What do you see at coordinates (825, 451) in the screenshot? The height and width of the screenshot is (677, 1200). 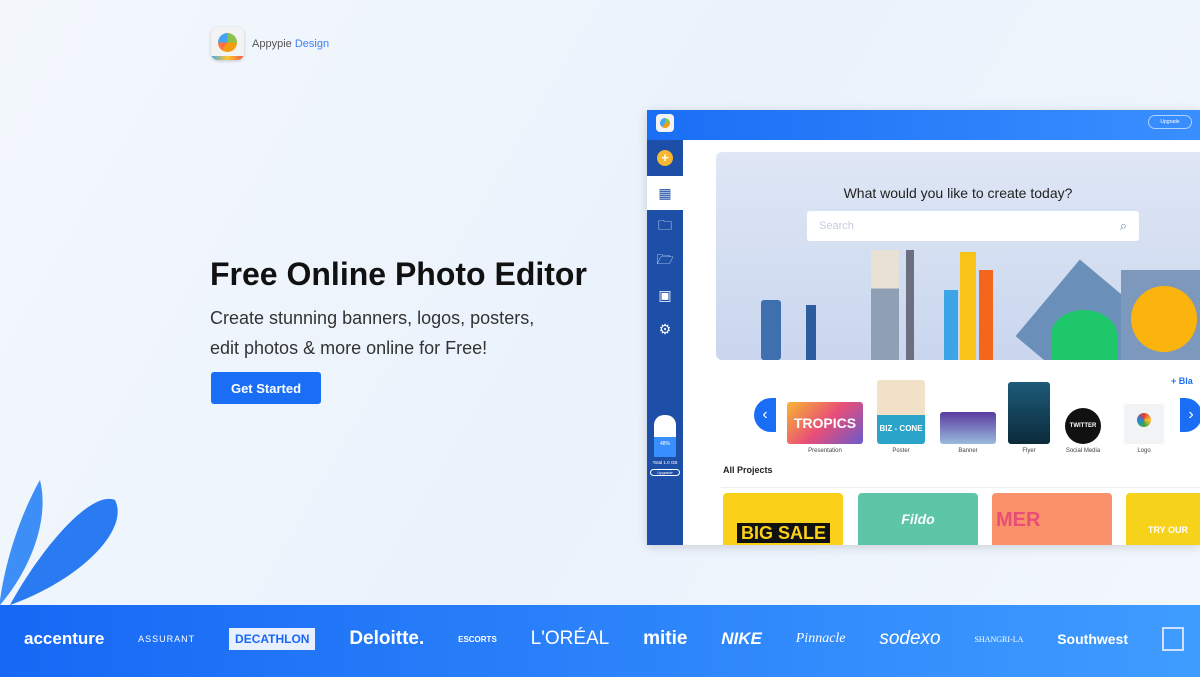 I see `category-label: Presentation` at bounding box center [825, 451].